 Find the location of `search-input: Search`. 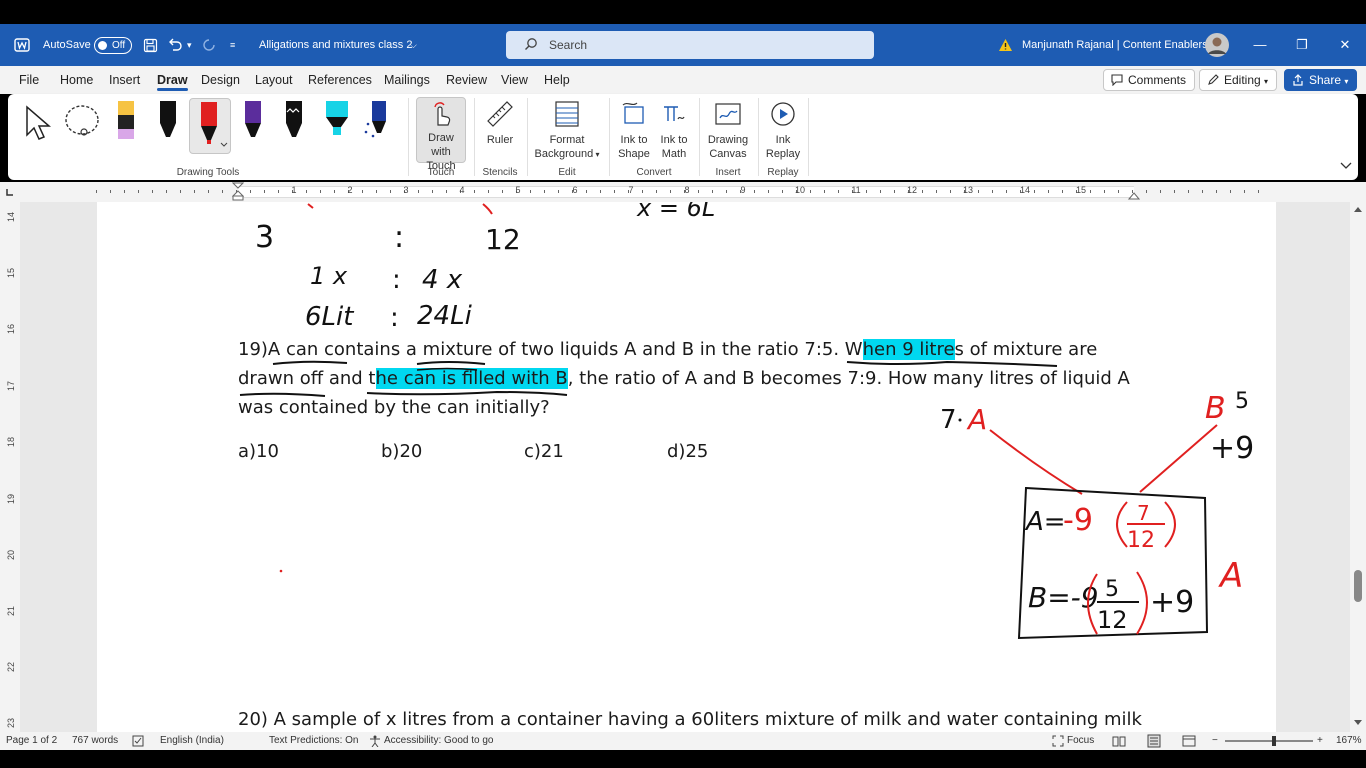

search-input: Search is located at coordinates (690, 45).